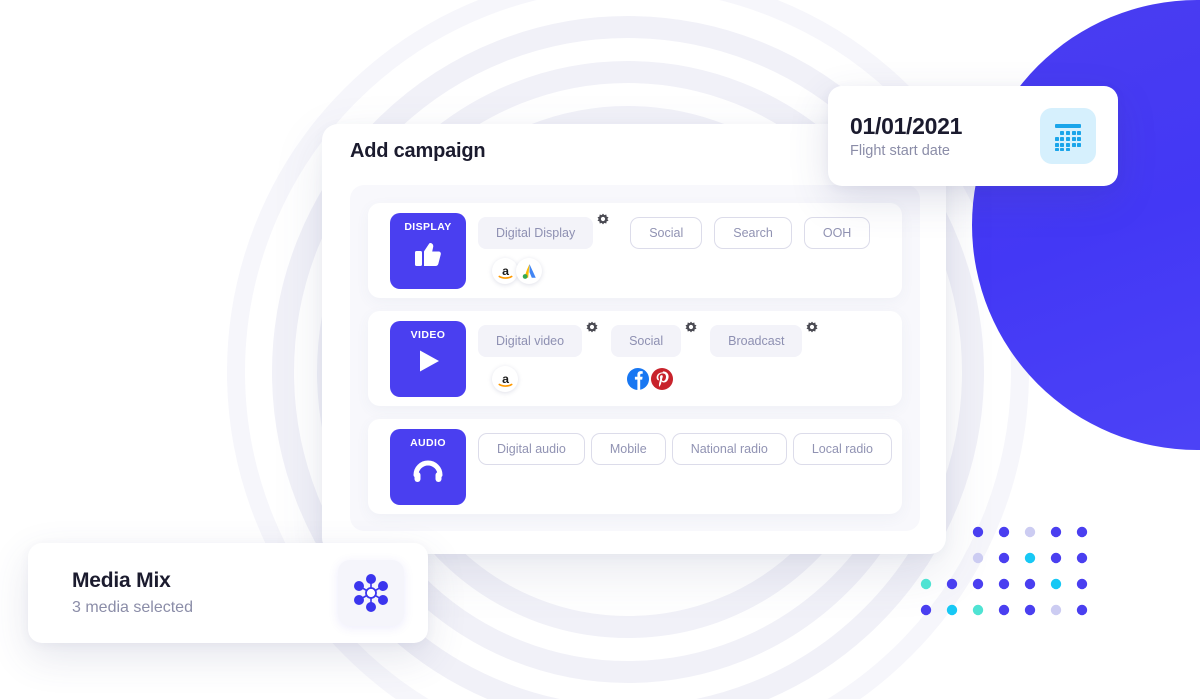 This screenshot has width=1200, height=699. I want to click on channel-group: Digital video a, so click(538, 356).